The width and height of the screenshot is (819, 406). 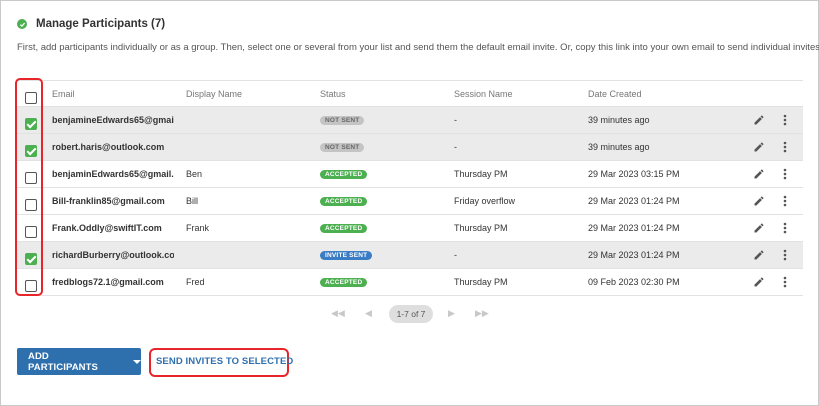 What do you see at coordinates (482, 313) in the screenshot?
I see `last-page-icon: ▶▶` at bounding box center [482, 313].